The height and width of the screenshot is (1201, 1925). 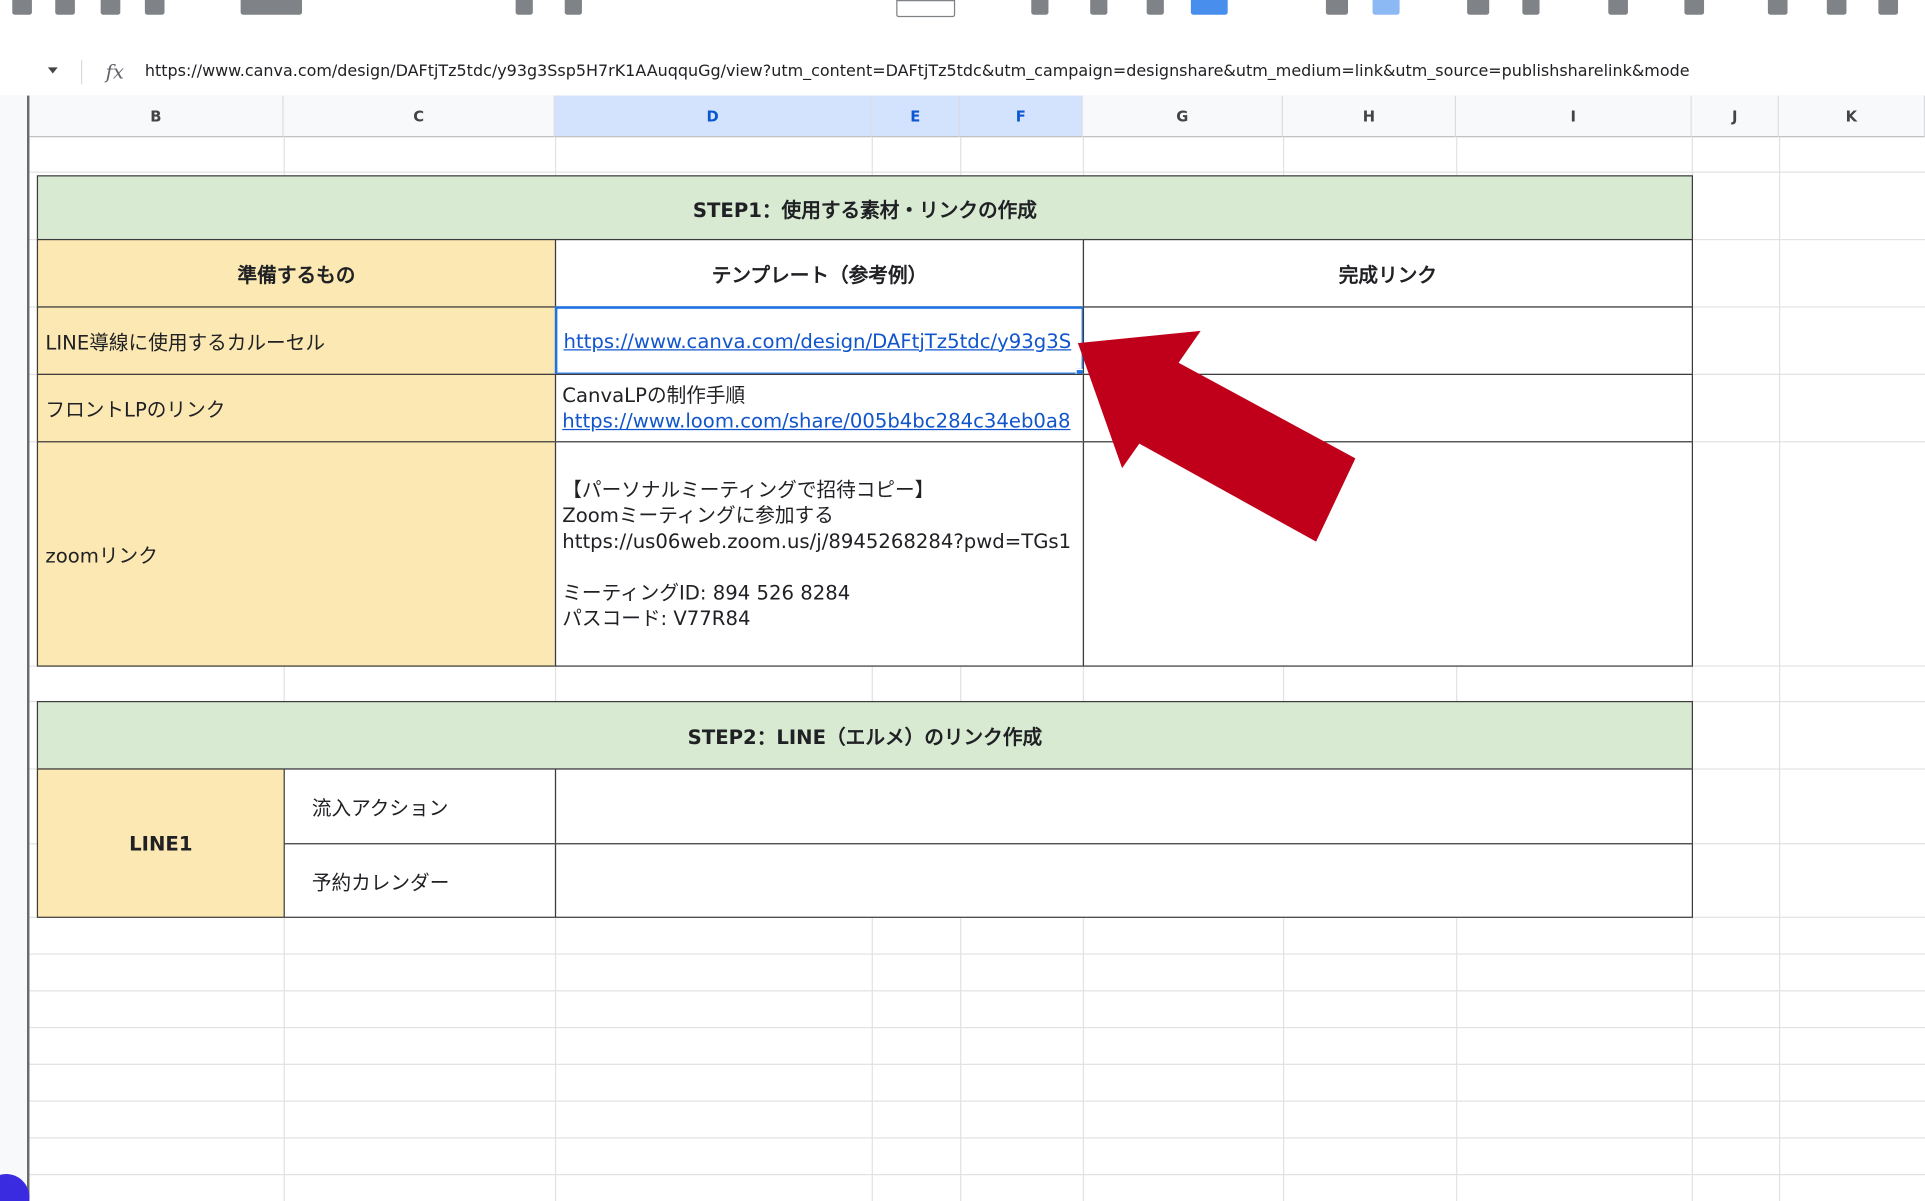 What do you see at coordinates (864, 735) in the screenshot?
I see `step2-title: STEP2：LINE（エルメ）のリンク作成` at bounding box center [864, 735].